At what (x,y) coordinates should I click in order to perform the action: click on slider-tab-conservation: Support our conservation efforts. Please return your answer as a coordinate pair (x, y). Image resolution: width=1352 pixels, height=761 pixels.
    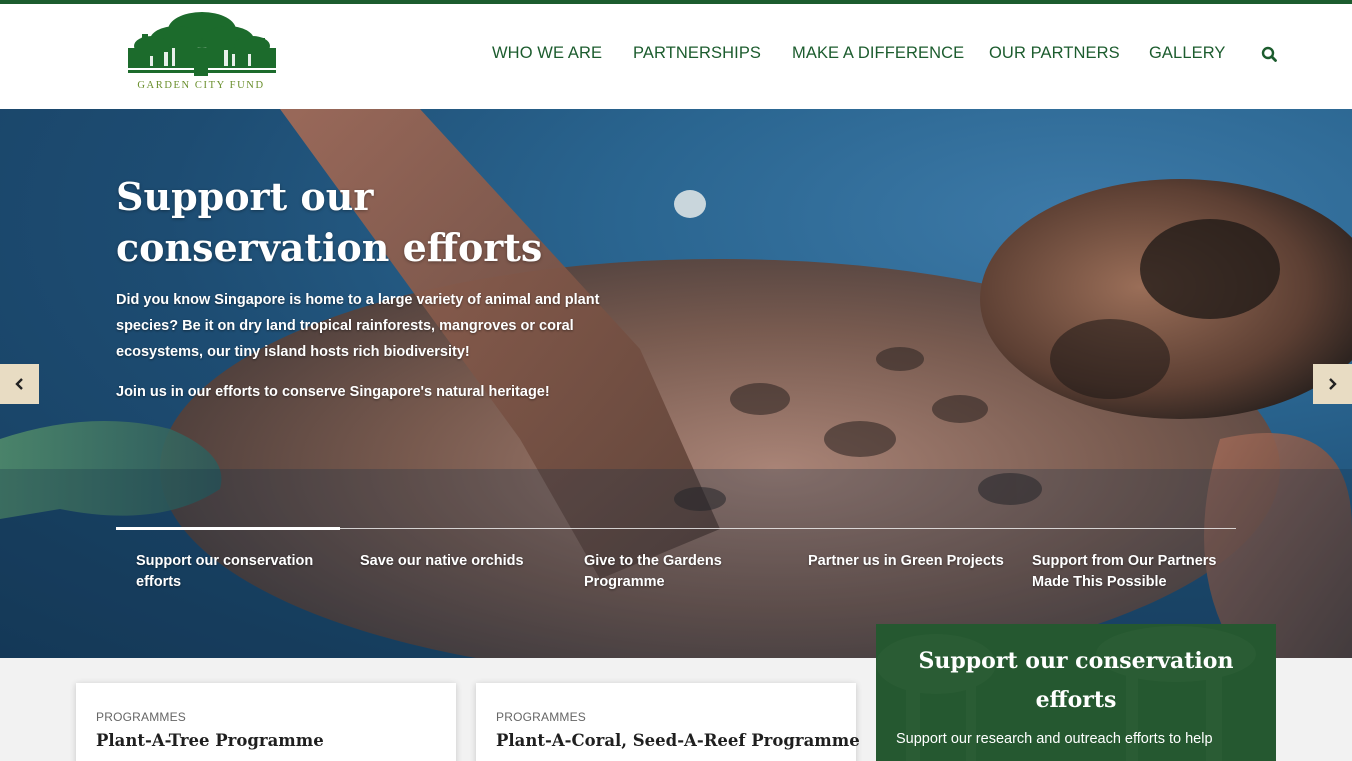
    Looking at the image, I should click on (236, 572).